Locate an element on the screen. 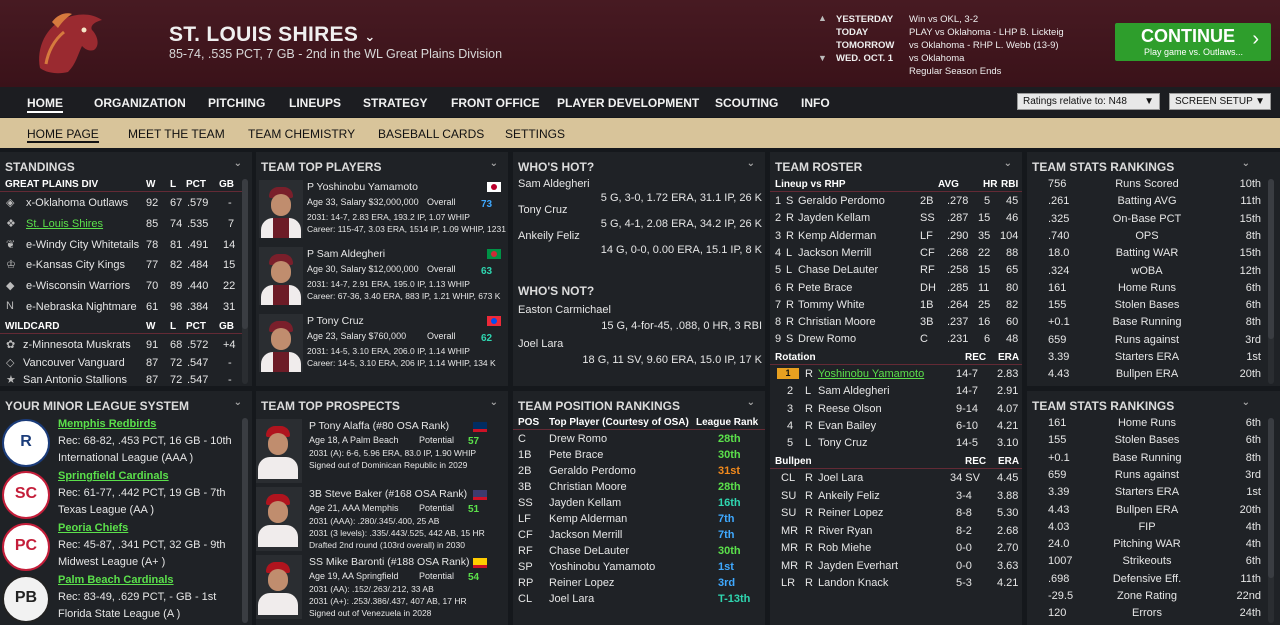 Image resolution: width=1280 pixels, height=625 pixels. continue-button: CONTINUE Play game vs. Outlaws... › is located at coordinates (1193, 42).